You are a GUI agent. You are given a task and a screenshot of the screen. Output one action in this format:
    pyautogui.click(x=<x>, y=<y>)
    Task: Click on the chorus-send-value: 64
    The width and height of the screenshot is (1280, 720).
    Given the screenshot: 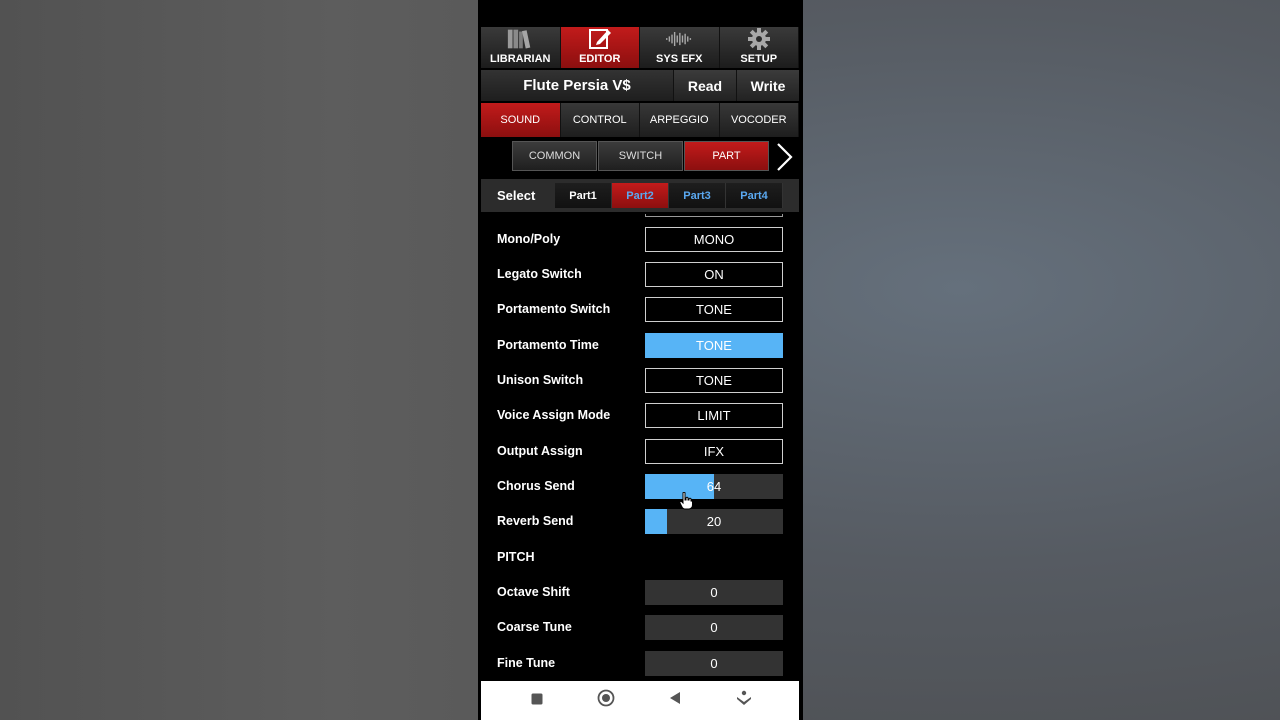 What is the action you would take?
    pyautogui.click(x=714, y=486)
    